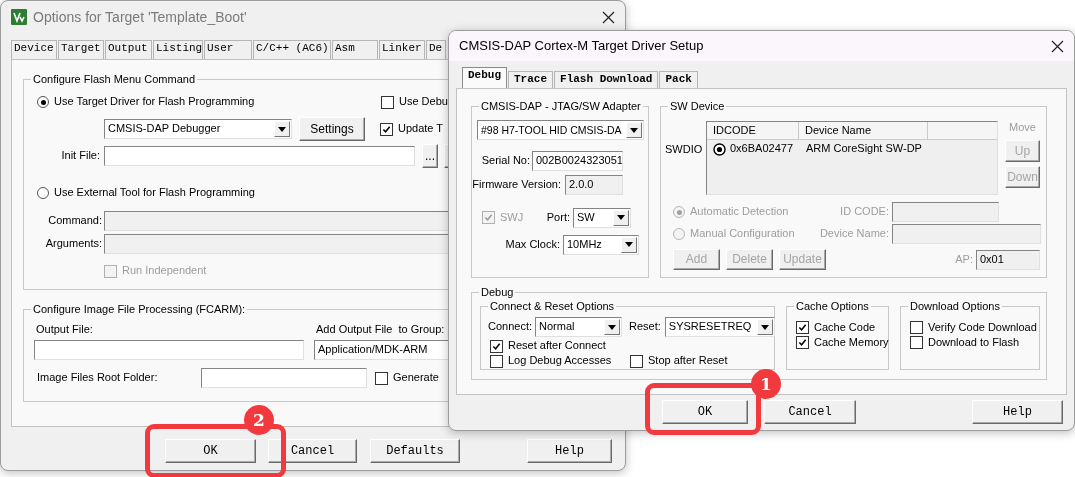  Describe the element at coordinates (602, 217) in the screenshot. I see `dropdown: SW` at that location.